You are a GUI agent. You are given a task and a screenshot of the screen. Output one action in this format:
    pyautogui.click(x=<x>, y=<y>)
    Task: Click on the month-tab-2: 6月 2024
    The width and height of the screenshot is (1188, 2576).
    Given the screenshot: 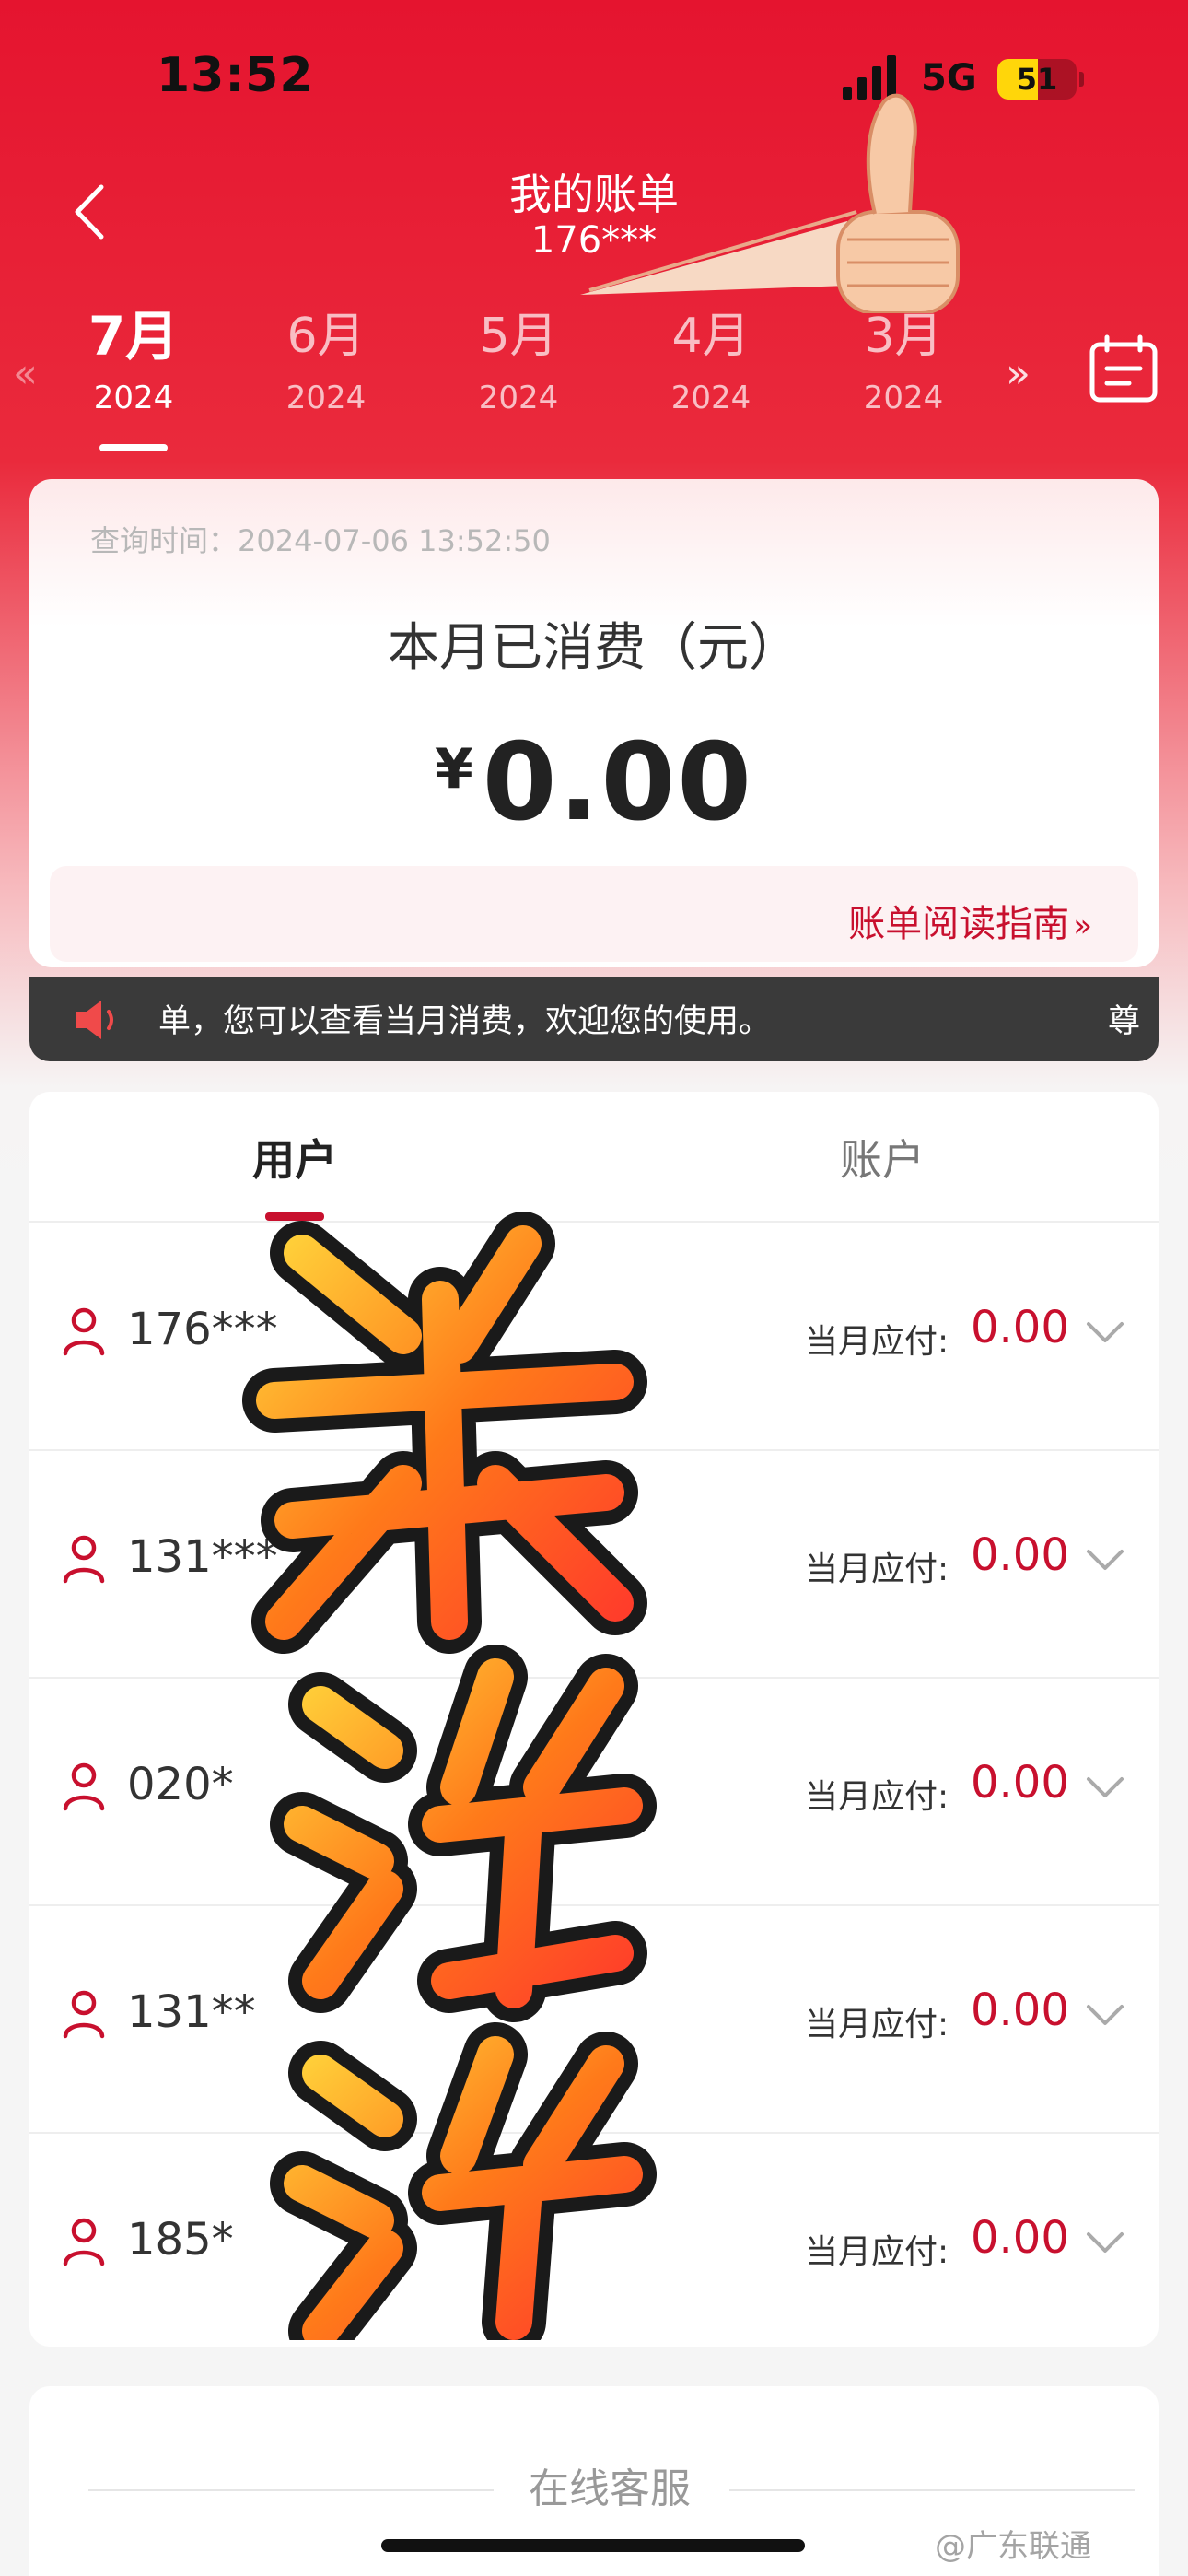 What is the action you would take?
    pyautogui.click(x=326, y=356)
    